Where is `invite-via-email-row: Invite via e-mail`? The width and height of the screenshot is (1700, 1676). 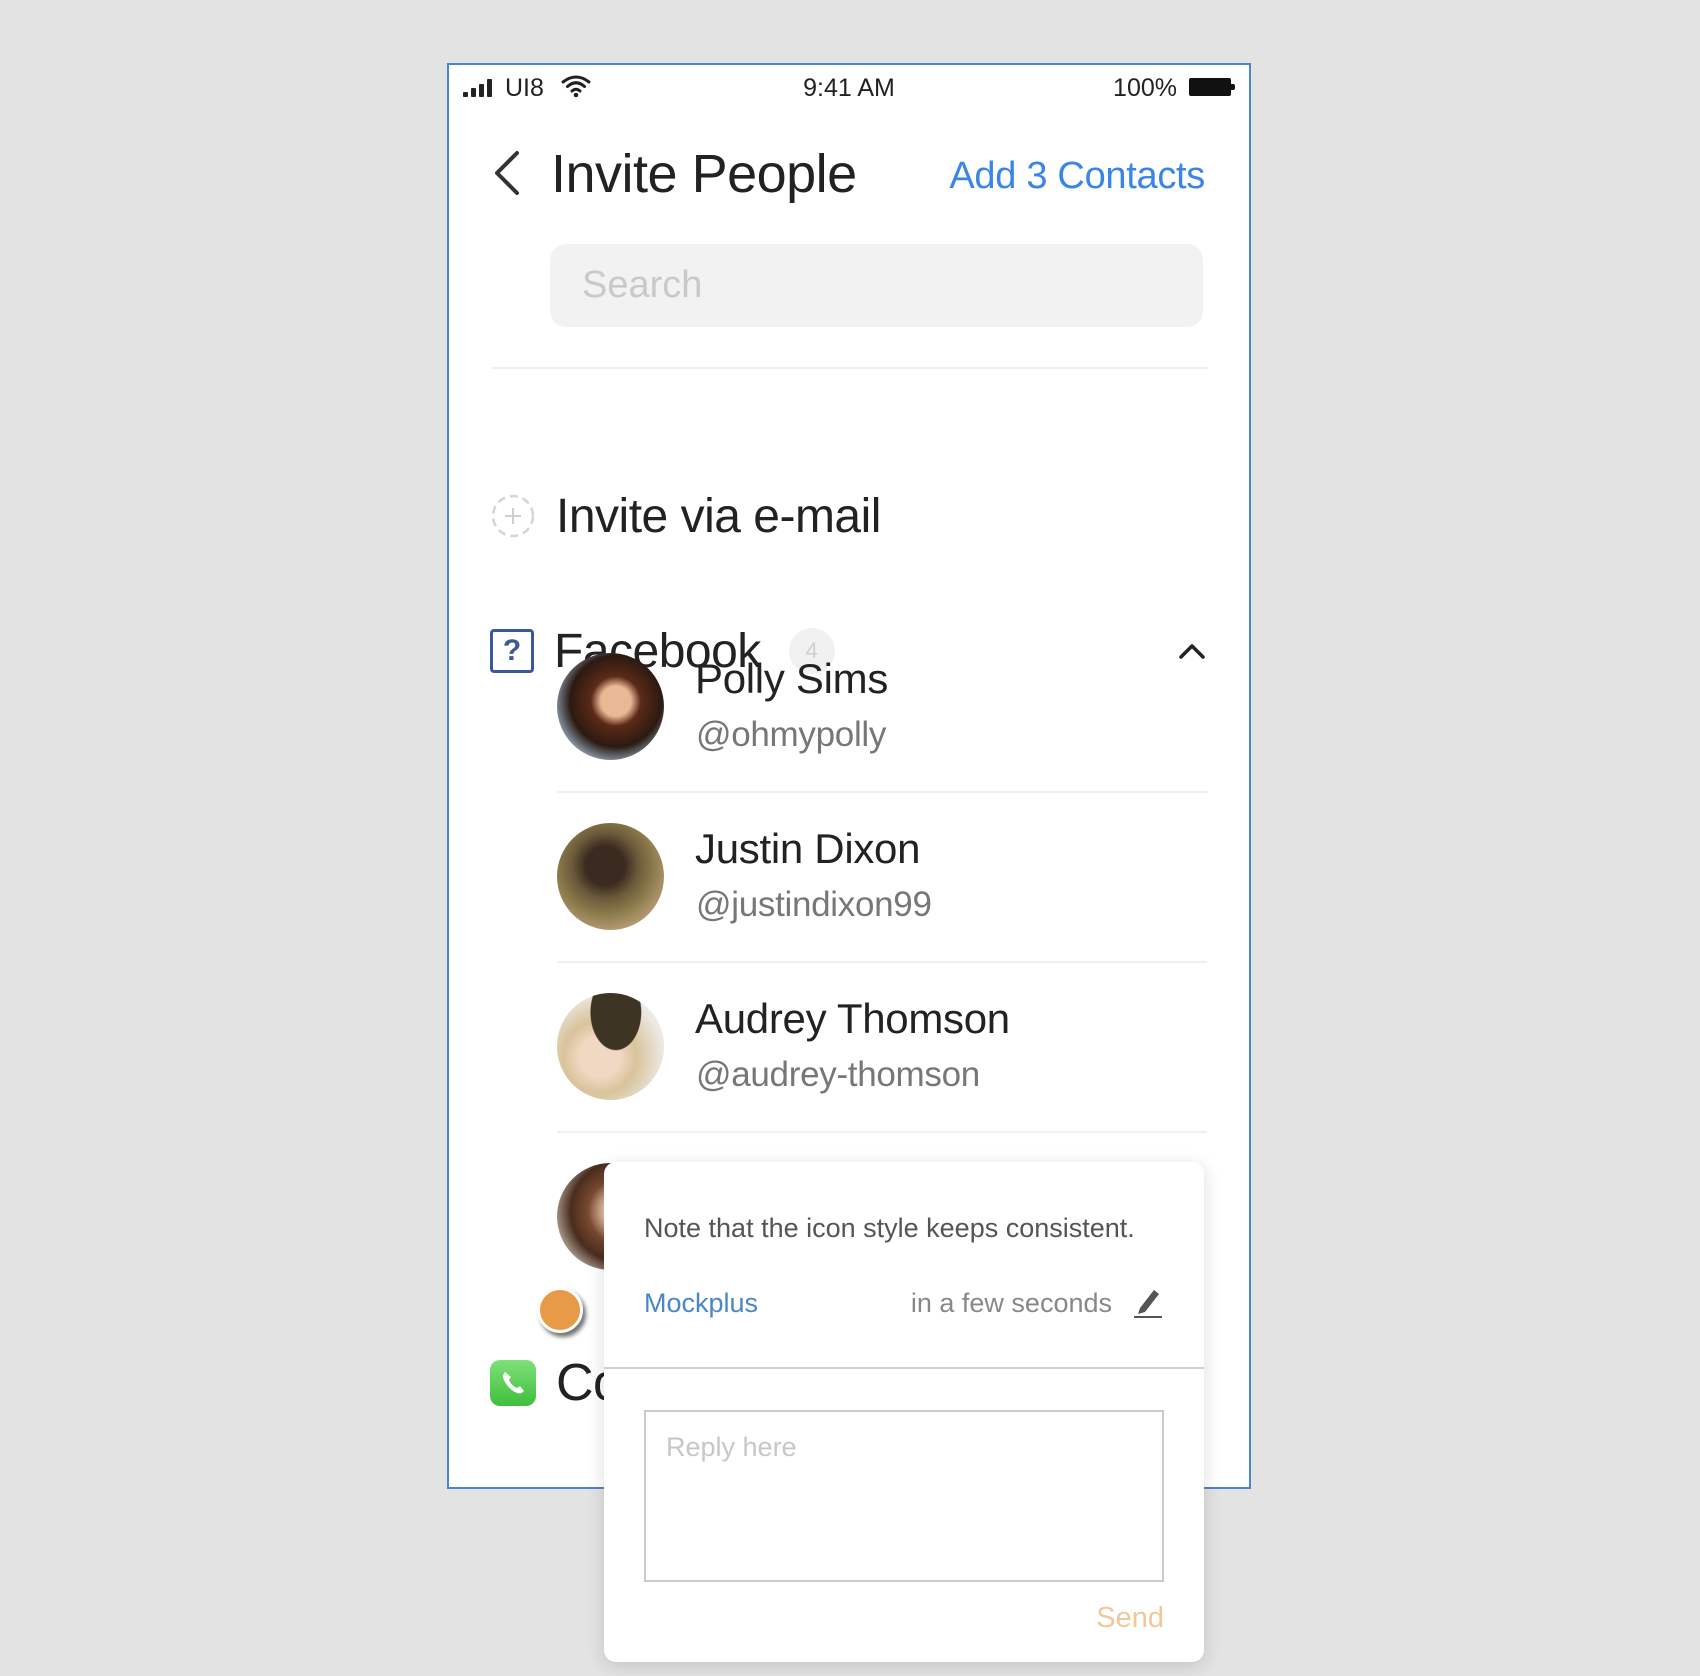 invite-via-email-row: Invite via e-mail is located at coordinates (685, 516).